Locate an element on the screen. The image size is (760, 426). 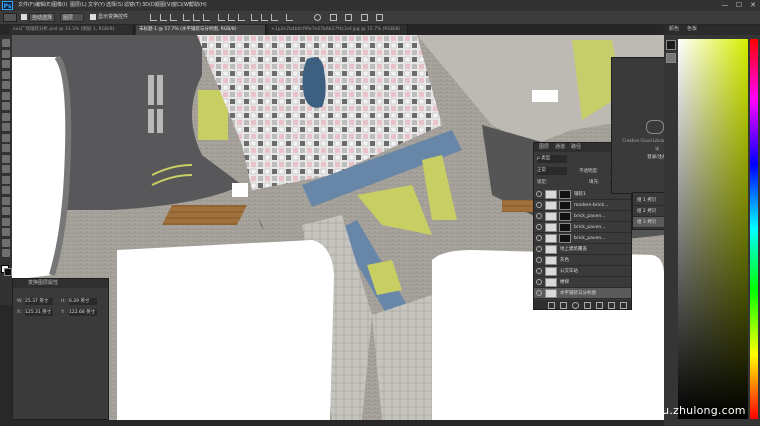
distribute-bottom-icon is located at coordinates (241, 17).